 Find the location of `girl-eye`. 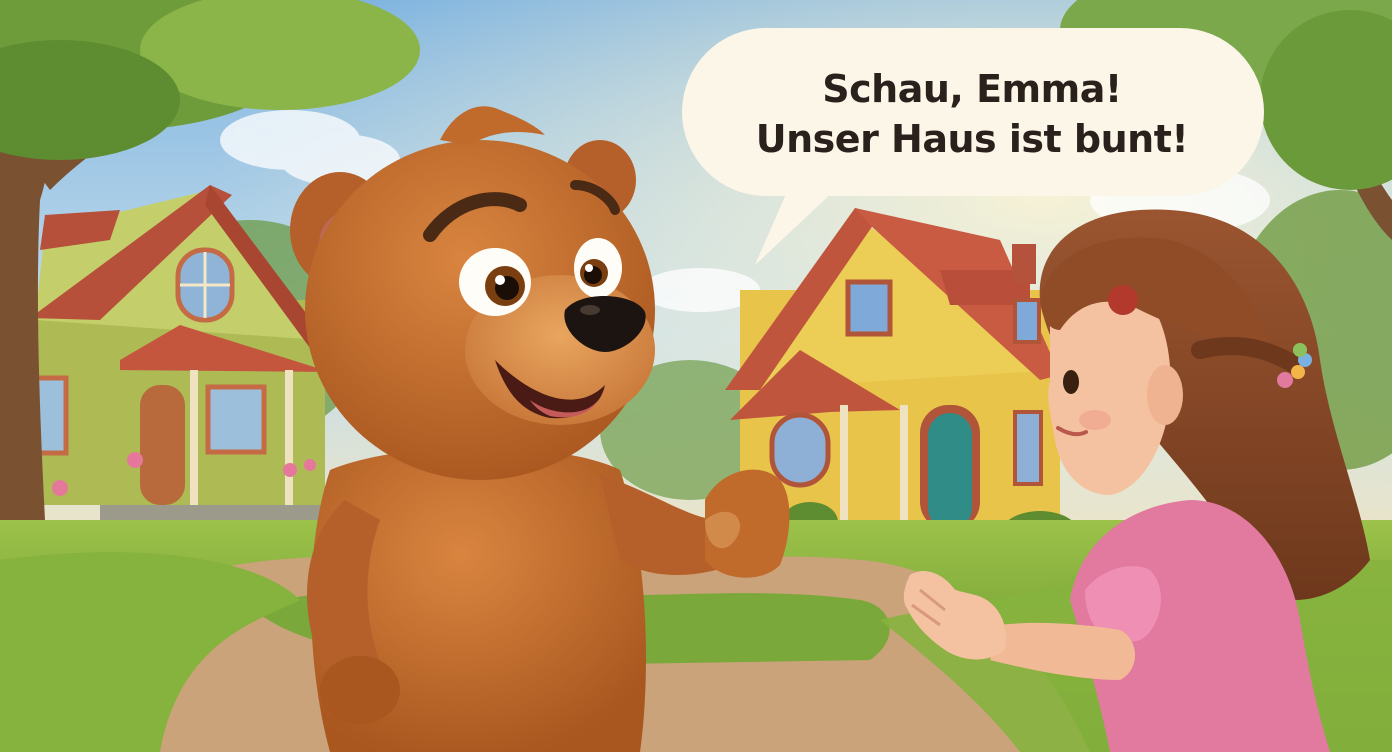

girl-eye is located at coordinates (1071, 382).